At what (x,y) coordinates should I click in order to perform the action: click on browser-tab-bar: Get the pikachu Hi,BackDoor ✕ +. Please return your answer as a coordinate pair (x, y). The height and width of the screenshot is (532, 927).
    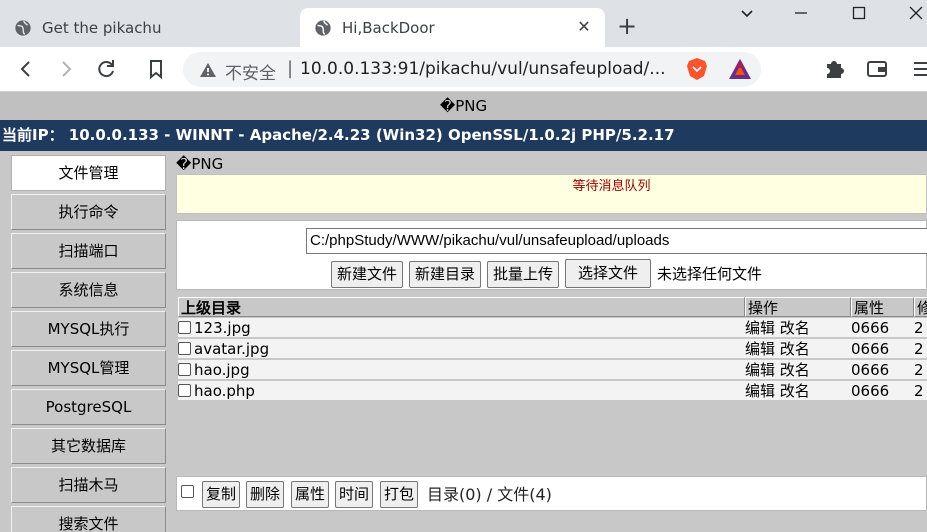
    Looking at the image, I should click on (463, 23).